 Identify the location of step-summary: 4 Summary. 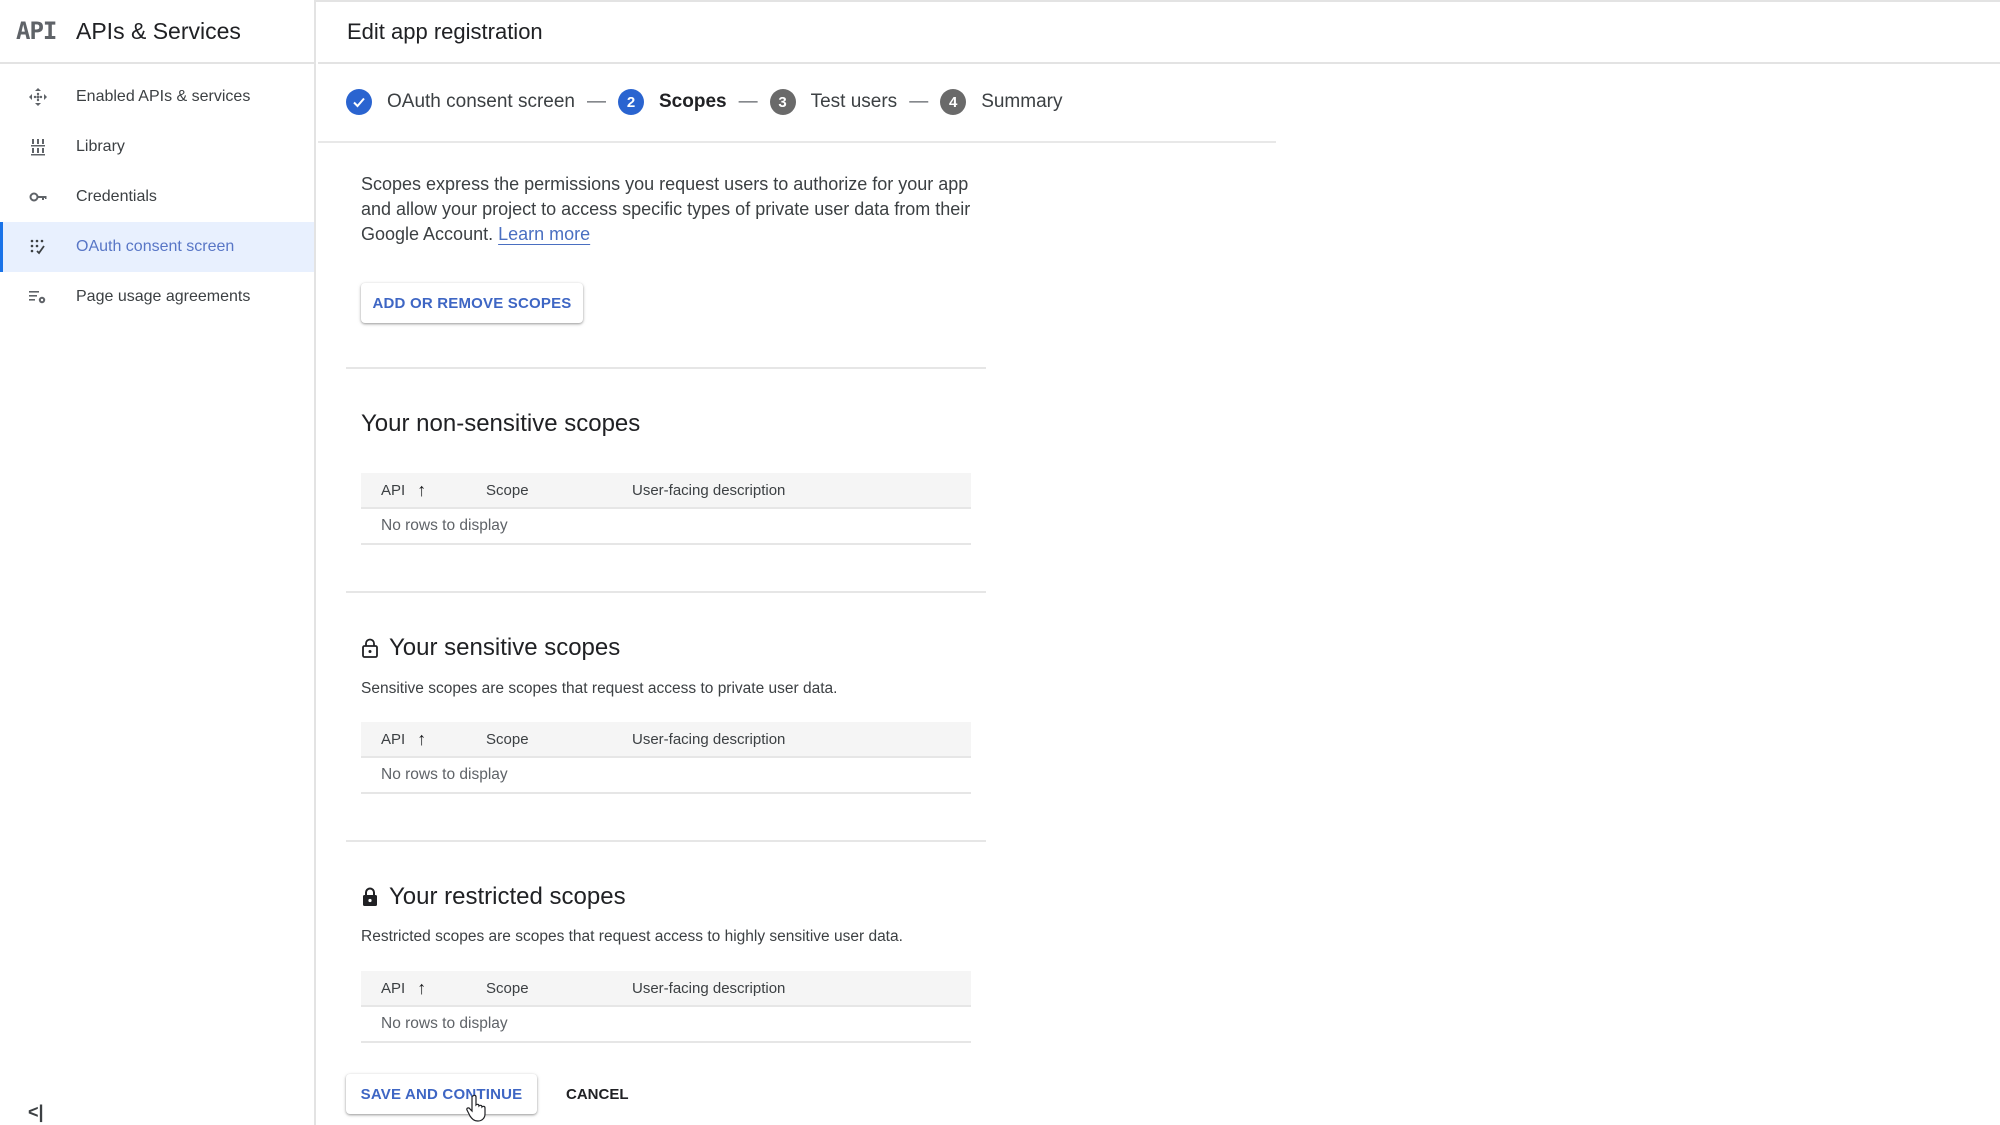
(1001, 102).